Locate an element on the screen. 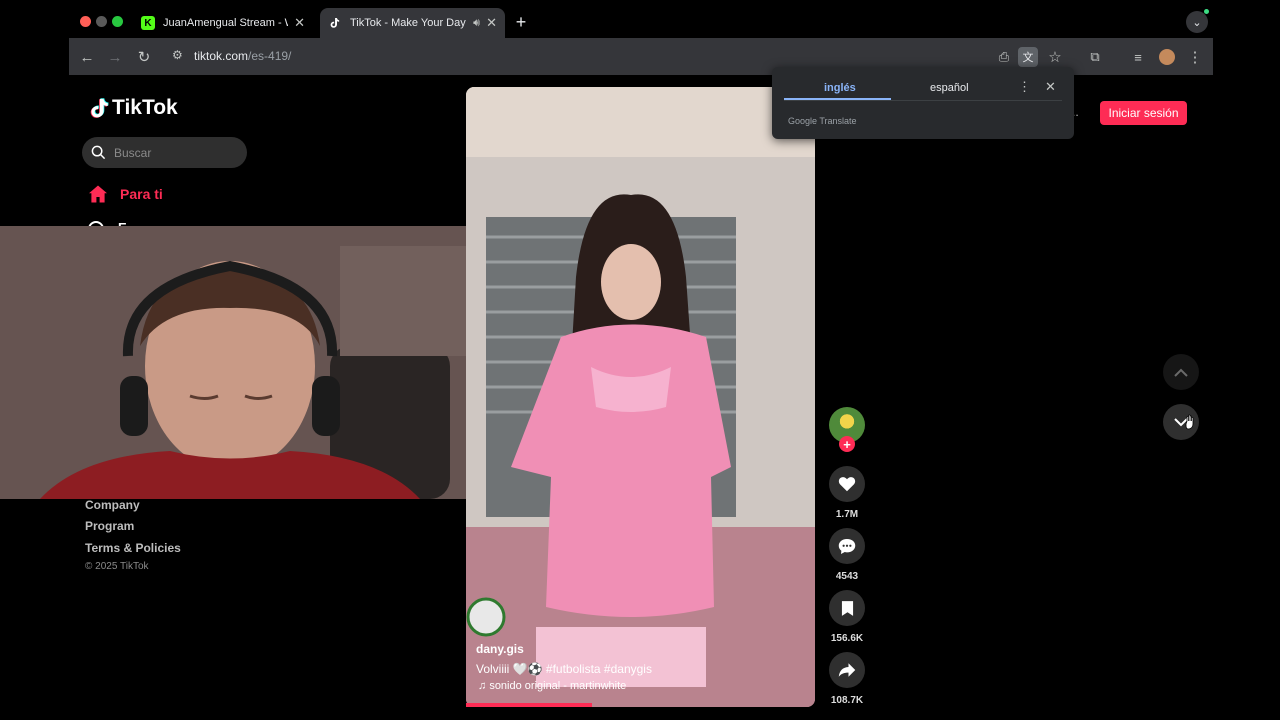 The width and height of the screenshot is (1280, 720). translate-popup: inglés español ⋮ ✕ Google Translate is located at coordinates (923, 103).